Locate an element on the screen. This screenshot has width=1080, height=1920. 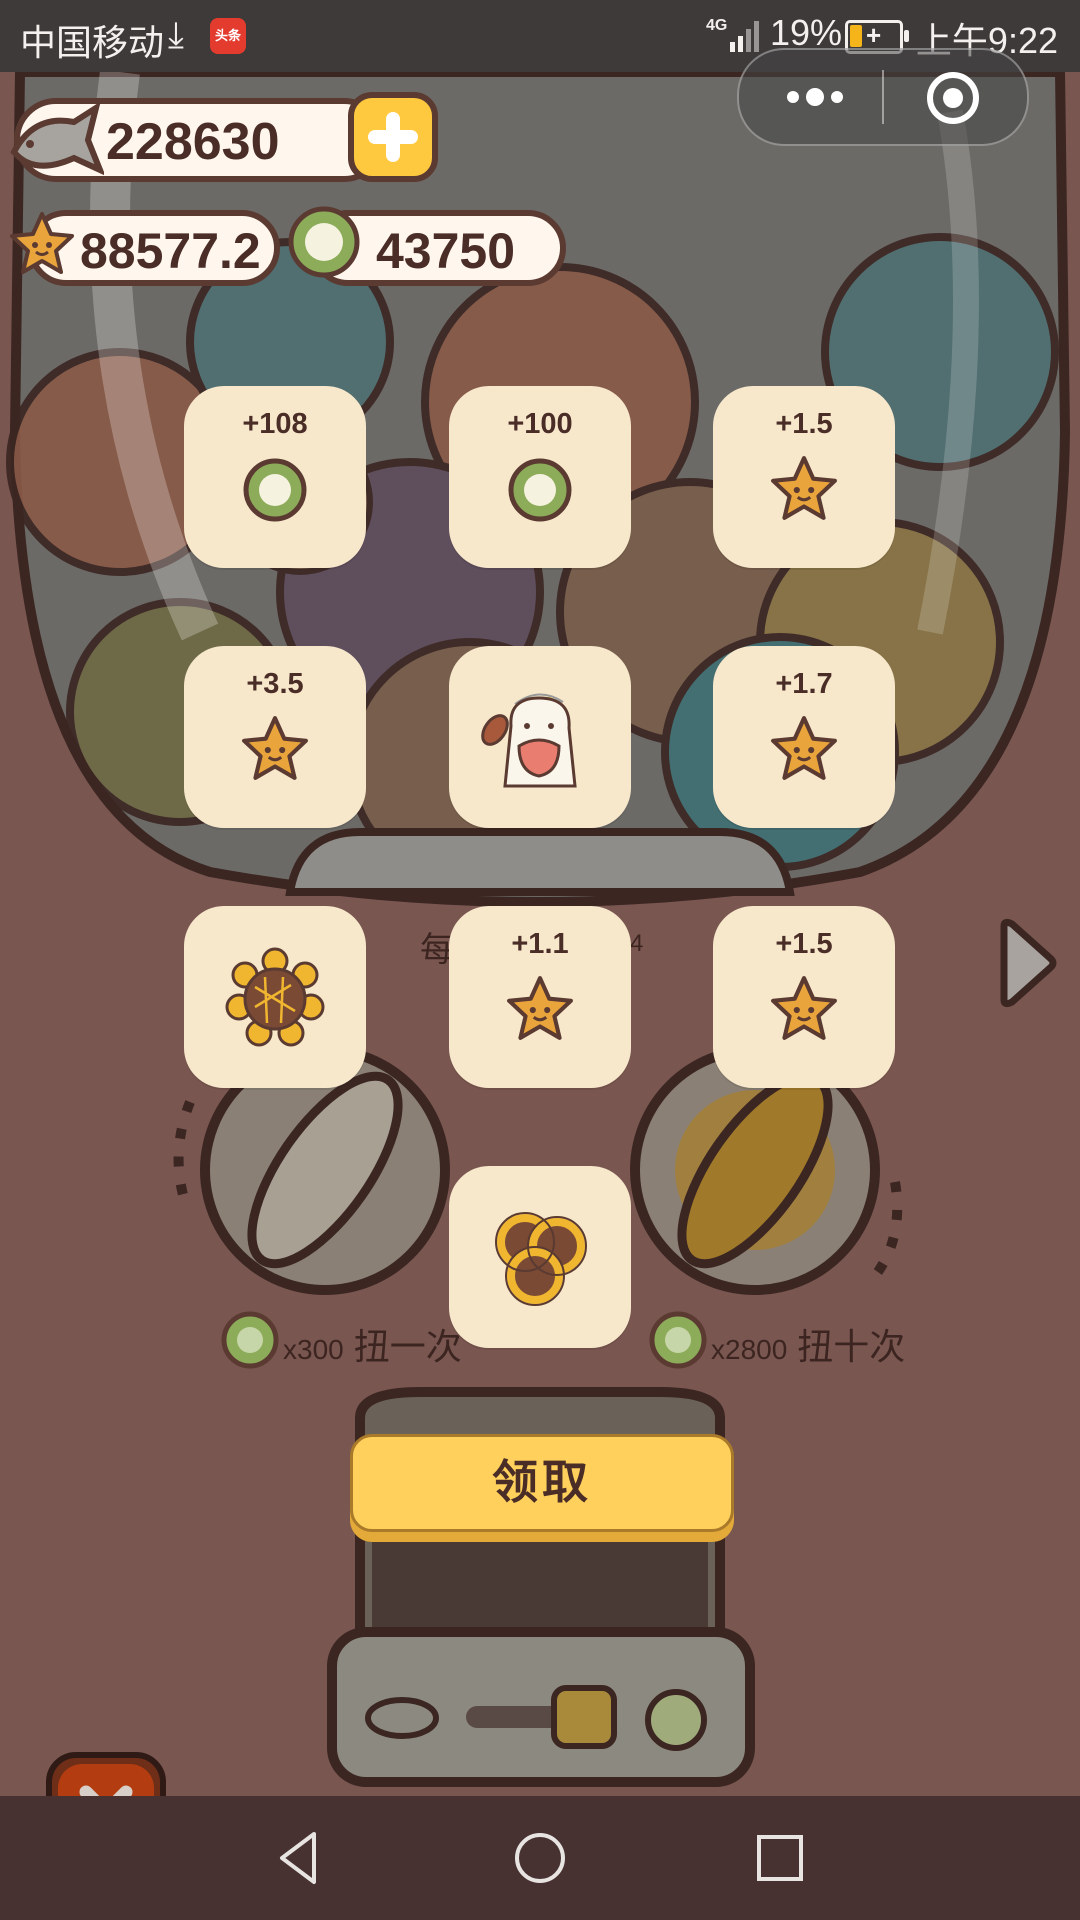
more-options-icon is located at coordinates (815, 97).